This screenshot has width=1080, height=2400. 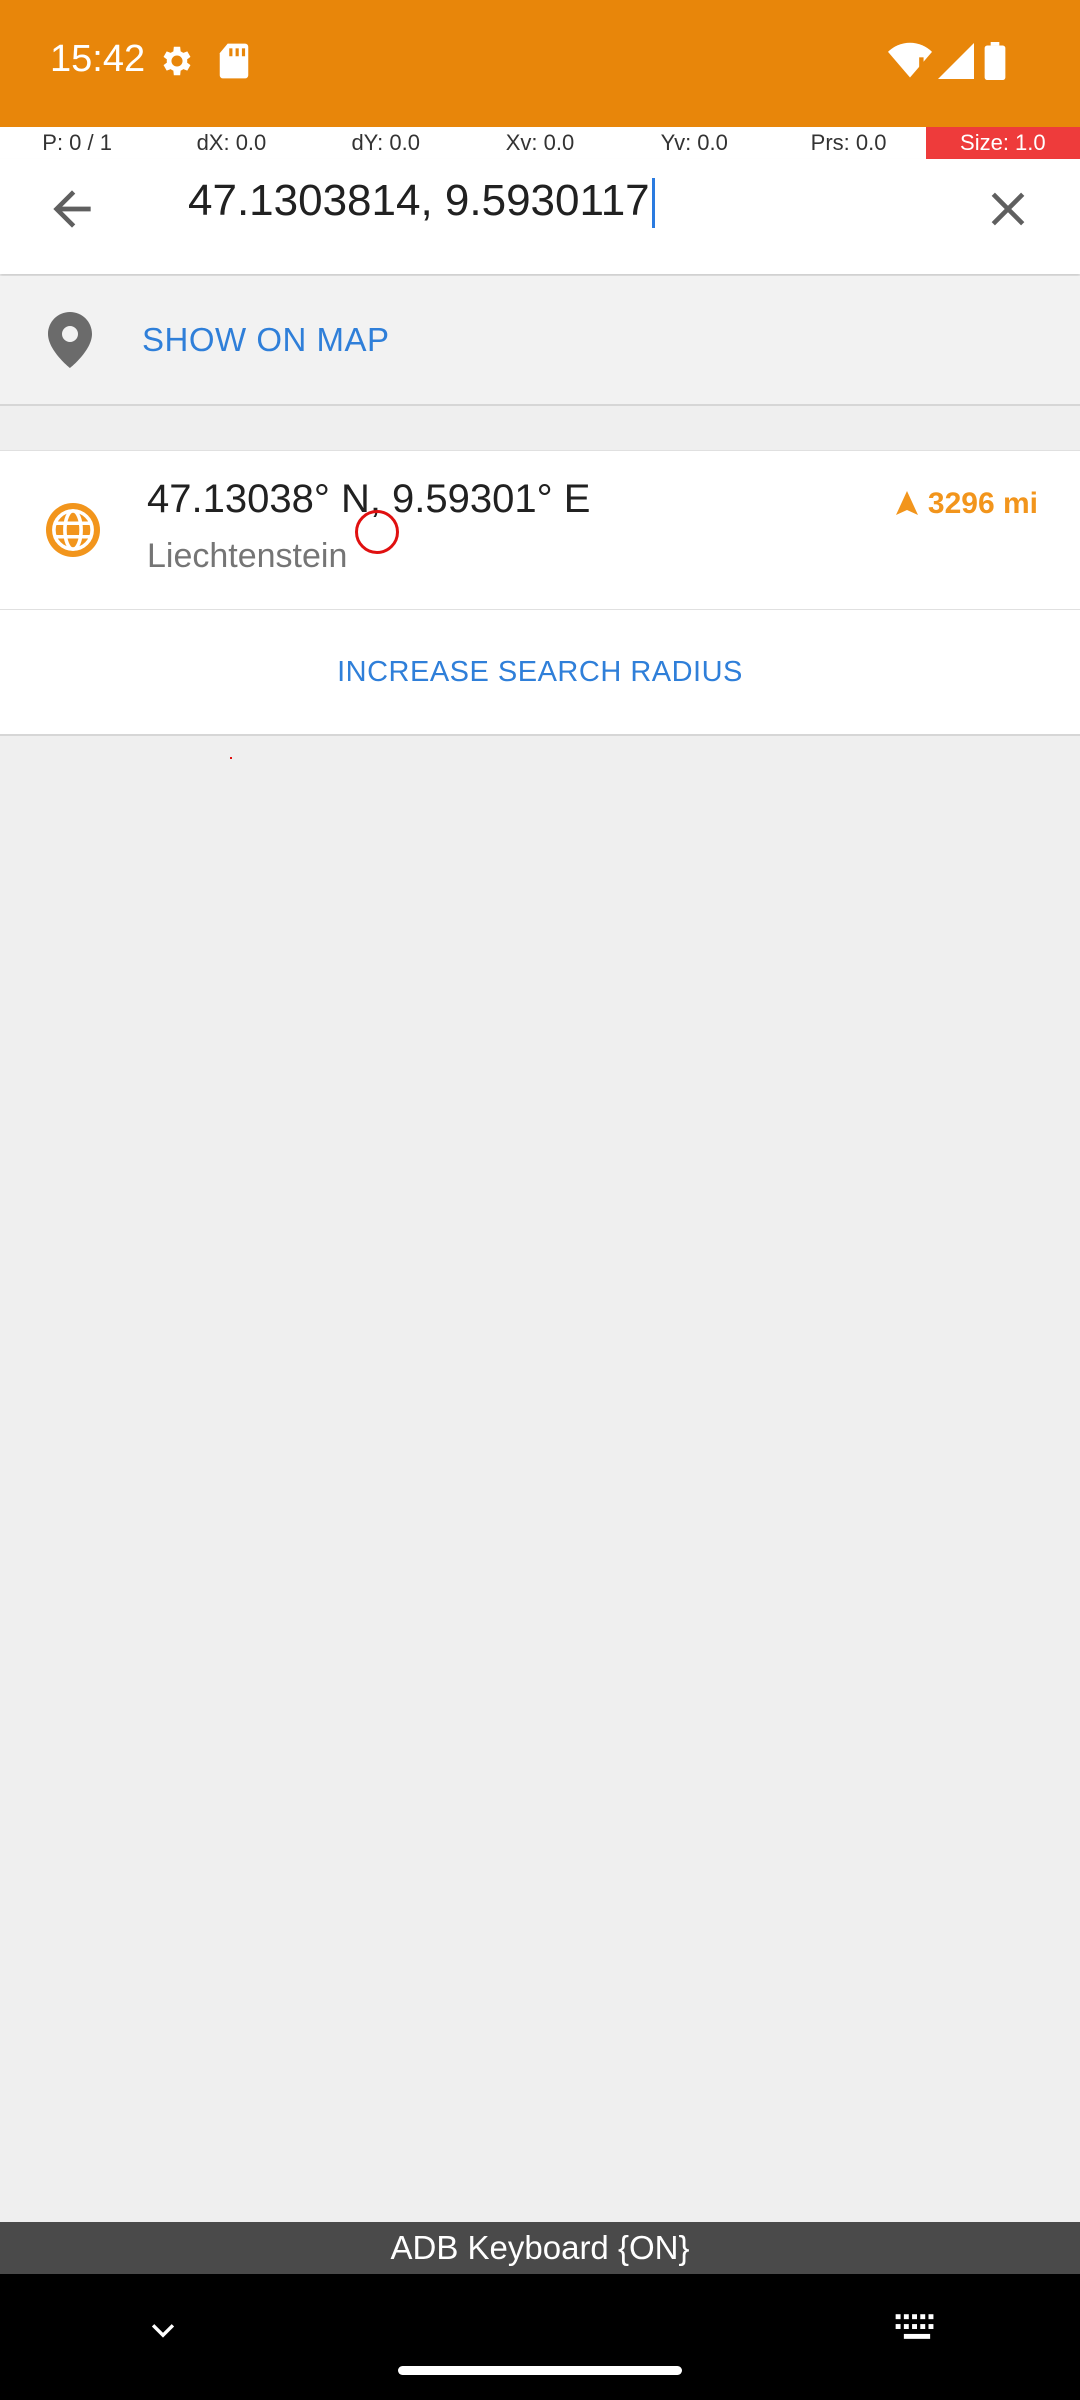 I want to click on pointer-yv: Yv: 0.0, so click(x=694, y=142).